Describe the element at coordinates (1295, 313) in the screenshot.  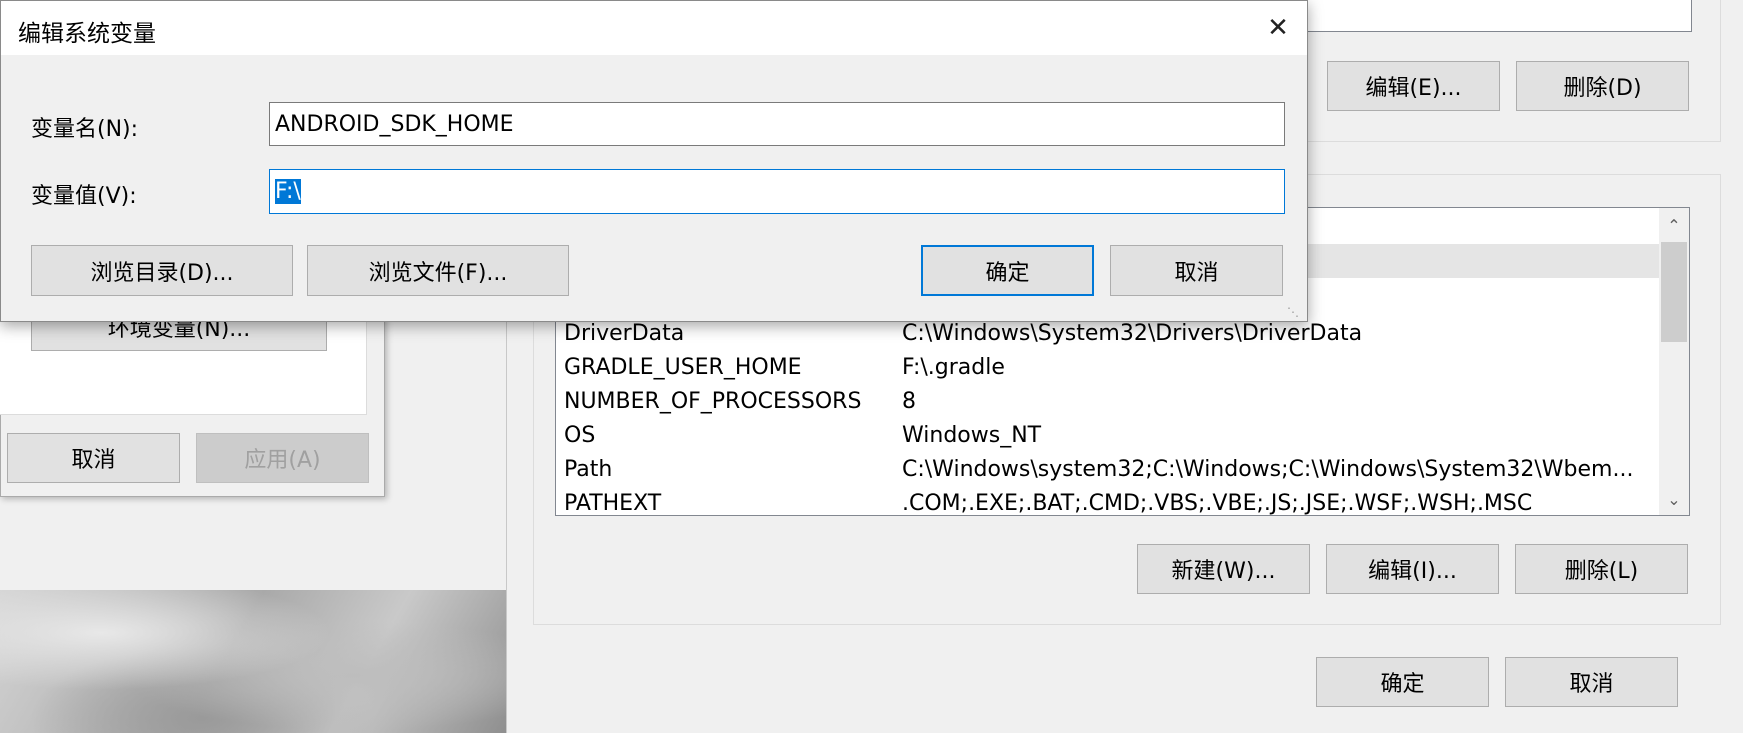
I see `resize-grip-icon: ⋱` at that location.